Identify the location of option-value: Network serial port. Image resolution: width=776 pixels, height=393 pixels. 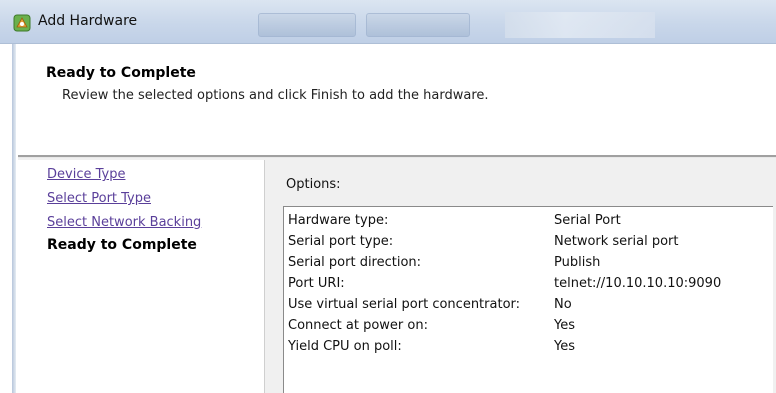
(616, 241).